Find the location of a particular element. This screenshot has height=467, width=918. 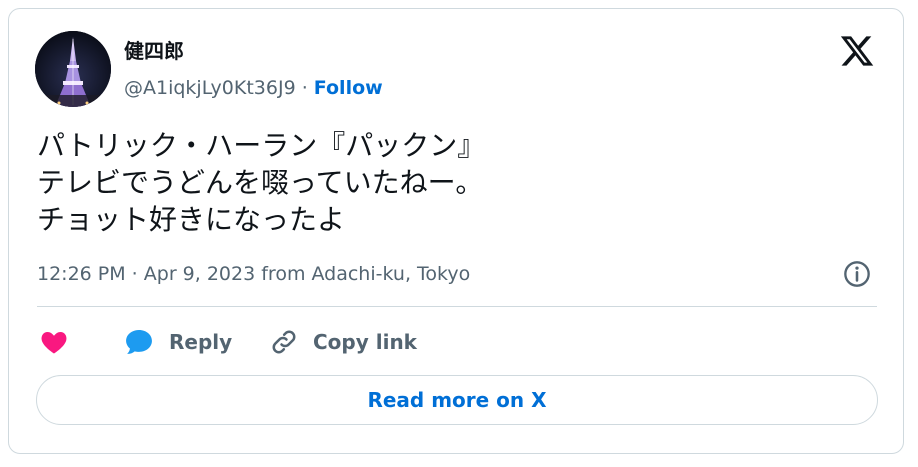

info-icon is located at coordinates (857, 274).